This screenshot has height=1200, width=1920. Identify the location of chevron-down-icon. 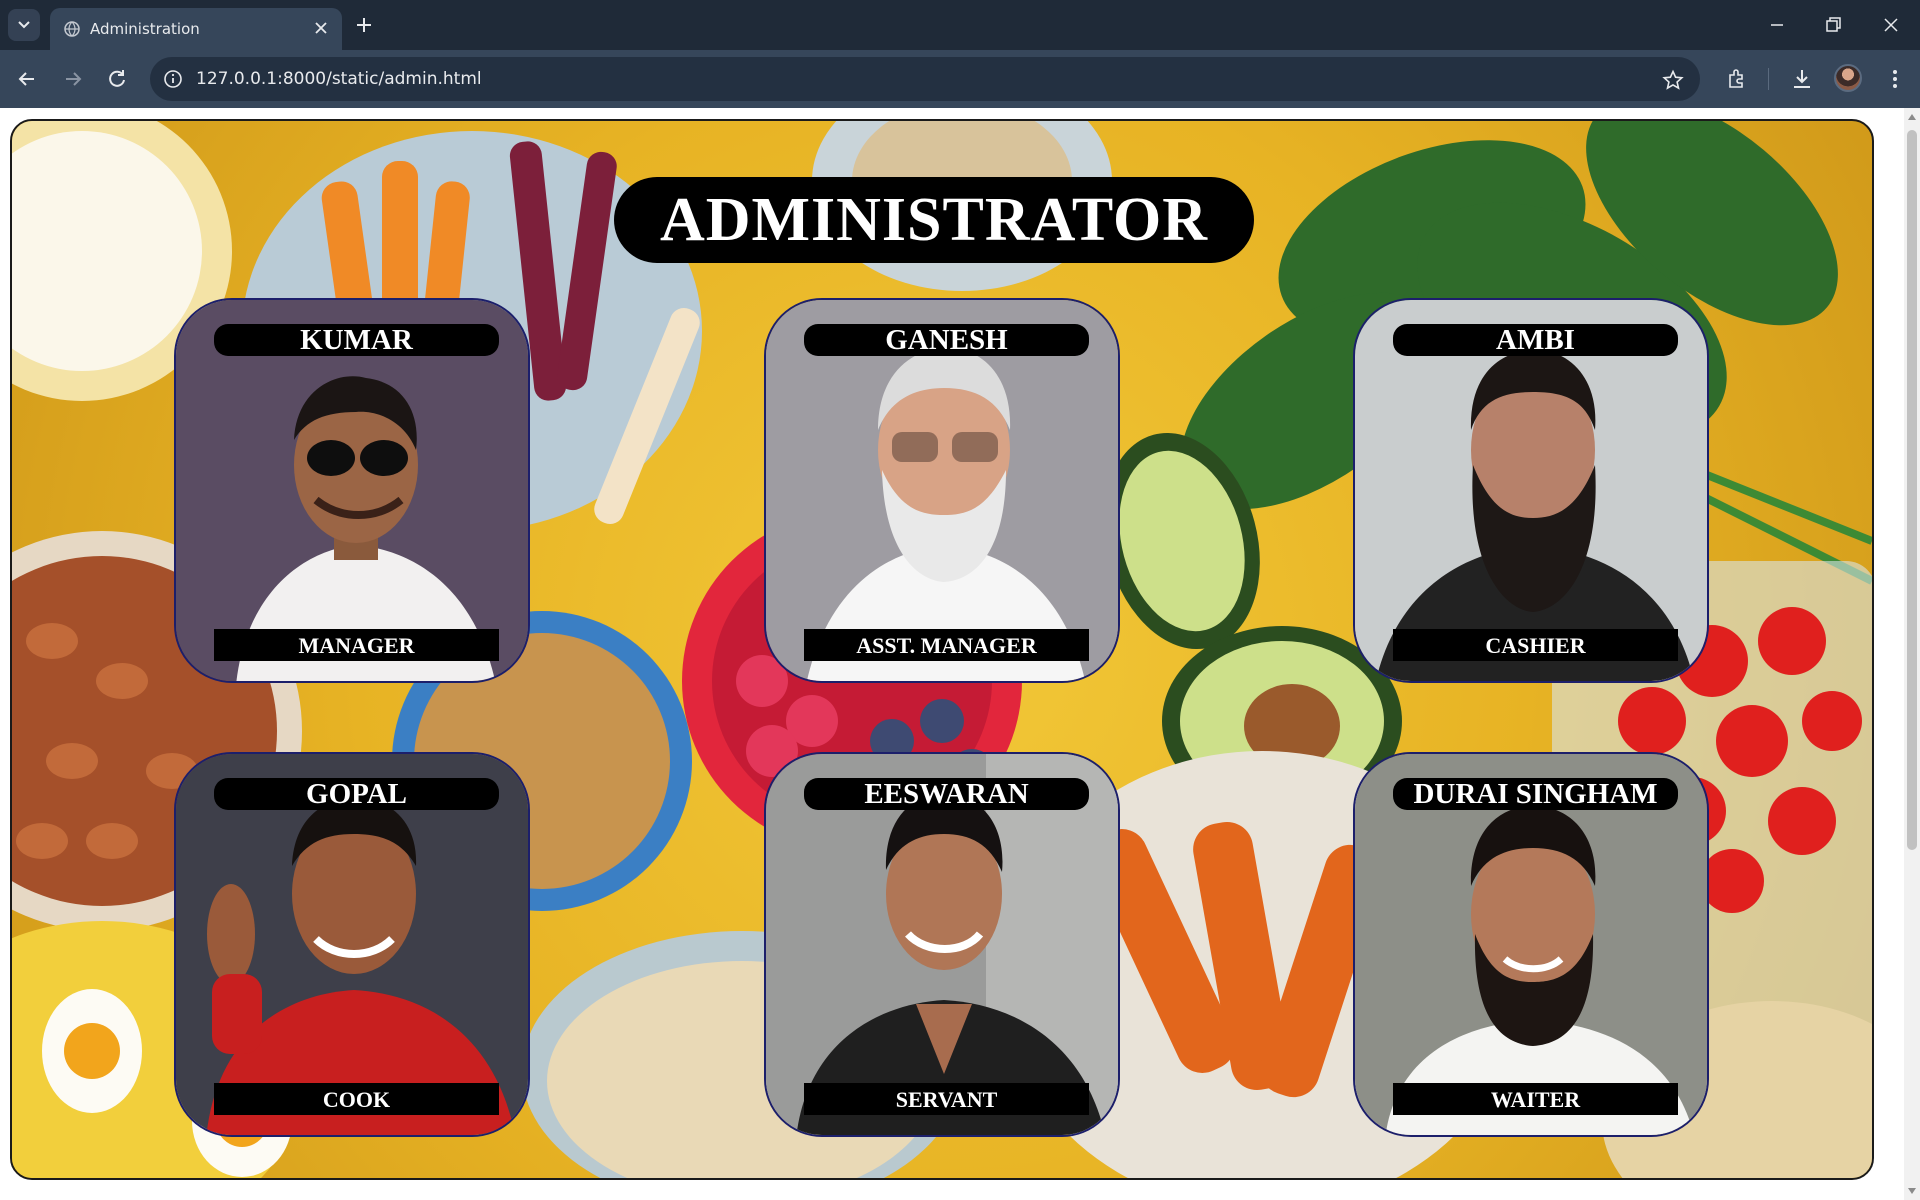
(24, 25).